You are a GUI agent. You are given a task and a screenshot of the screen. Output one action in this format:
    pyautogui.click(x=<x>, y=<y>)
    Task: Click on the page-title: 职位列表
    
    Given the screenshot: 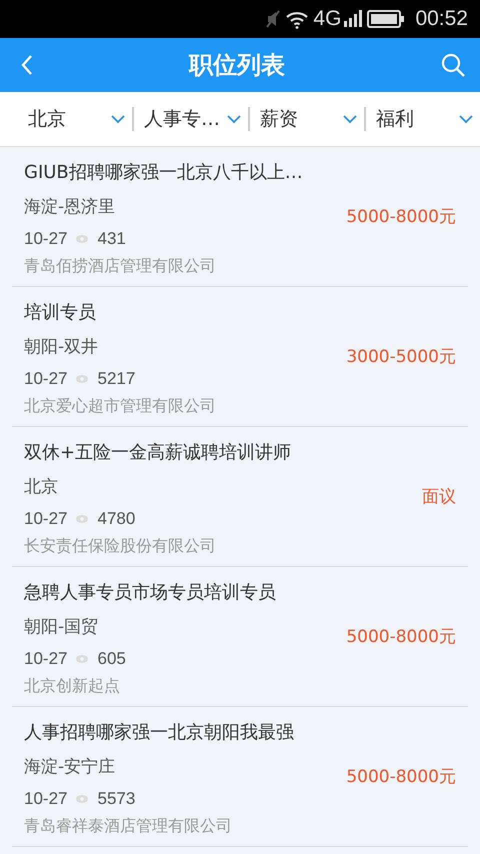 What is the action you would take?
    pyautogui.click(x=237, y=65)
    